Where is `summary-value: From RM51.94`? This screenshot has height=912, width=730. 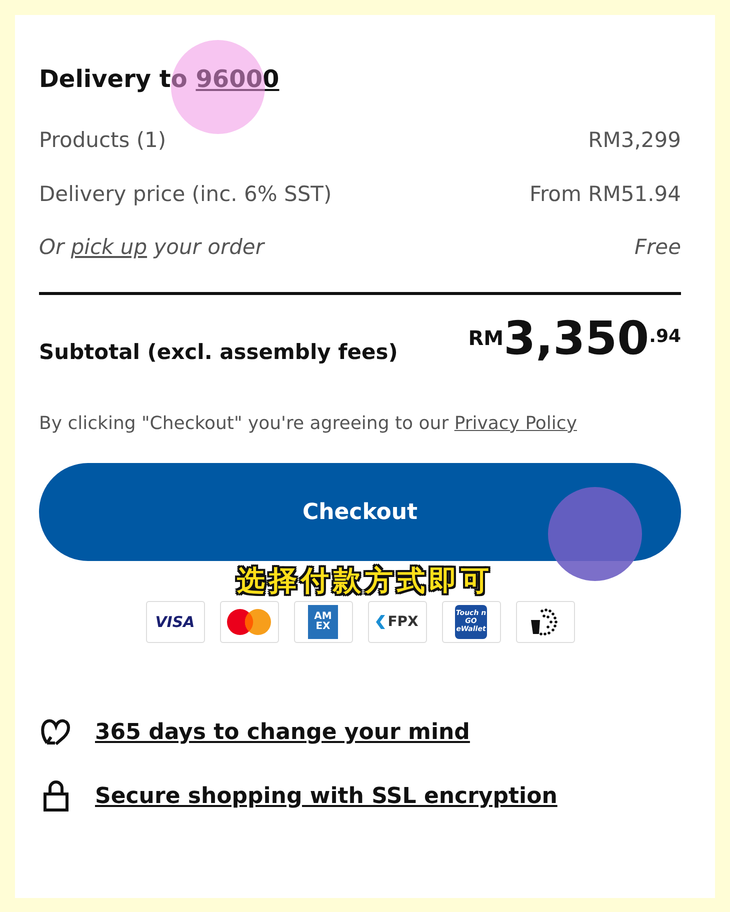
summary-value: From RM51.94 is located at coordinates (605, 194).